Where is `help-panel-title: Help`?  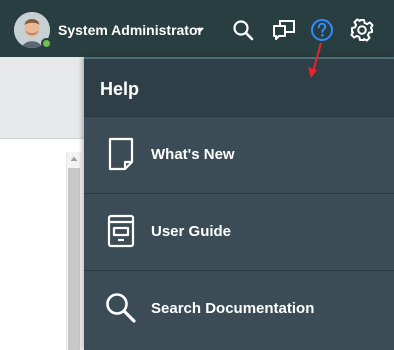
help-panel-title: Help is located at coordinates (120, 89).